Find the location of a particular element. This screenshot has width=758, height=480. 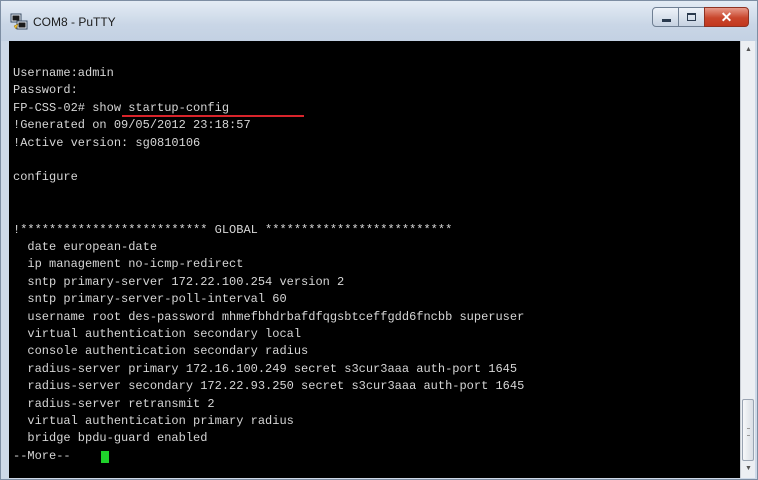

terminal-line: configure is located at coordinates (45, 177).